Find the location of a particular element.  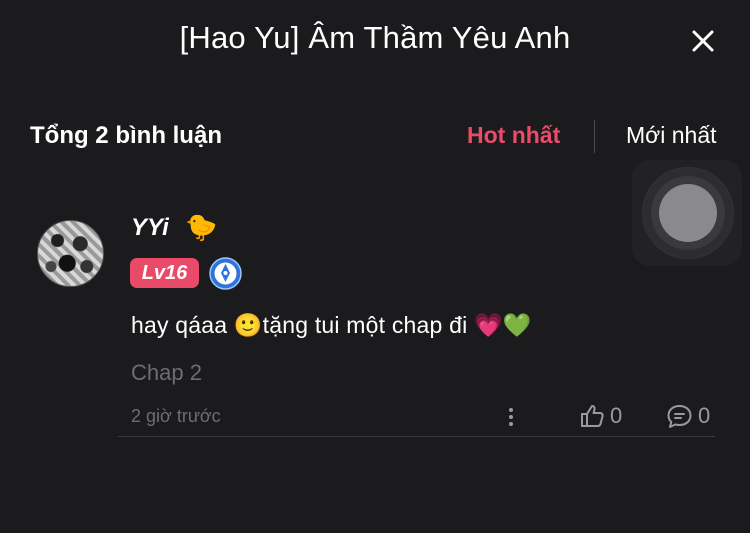

reply-button is located at coordinates (679, 416).